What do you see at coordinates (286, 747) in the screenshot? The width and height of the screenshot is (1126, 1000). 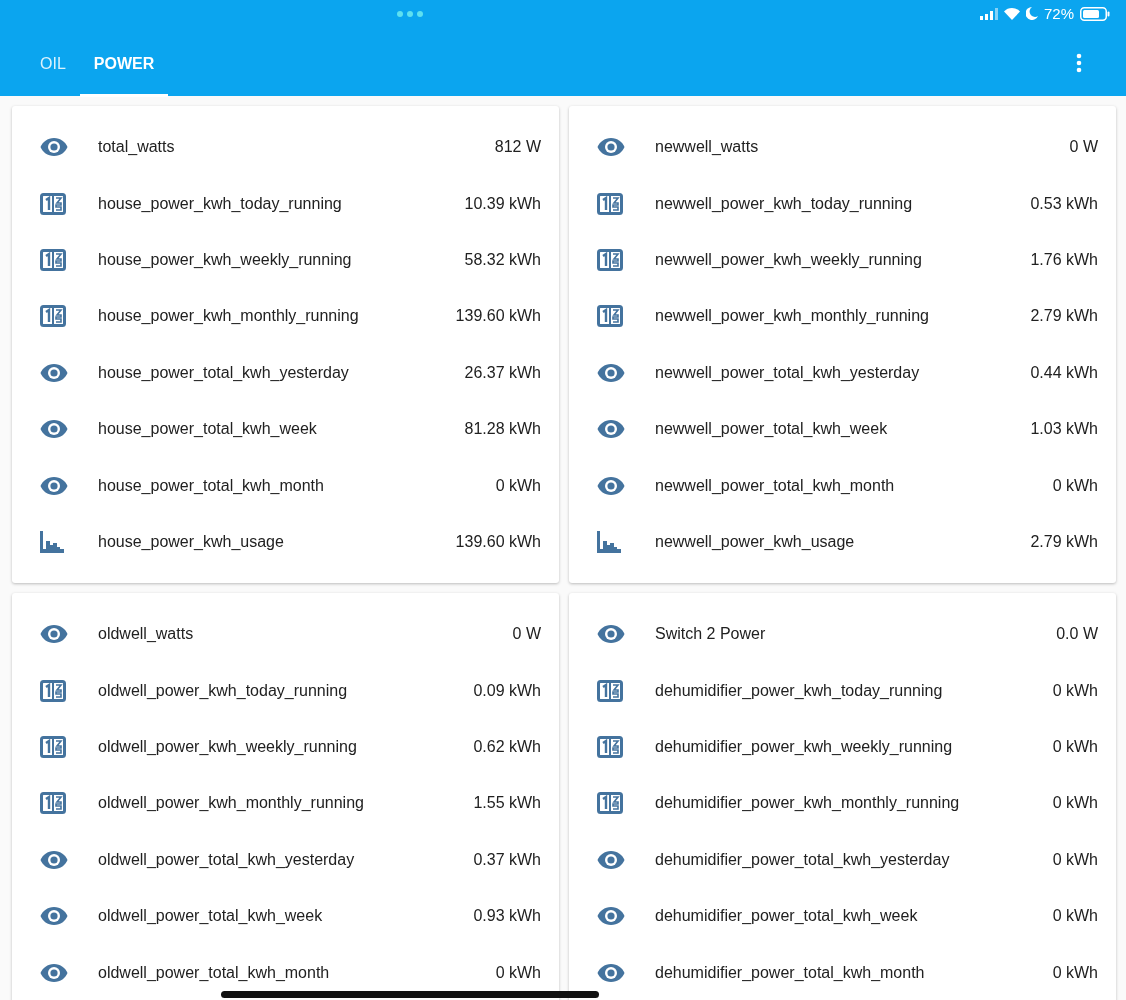 I see `entity-name: oldwell_power_kwh_weekly_running` at bounding box center [286, 747].